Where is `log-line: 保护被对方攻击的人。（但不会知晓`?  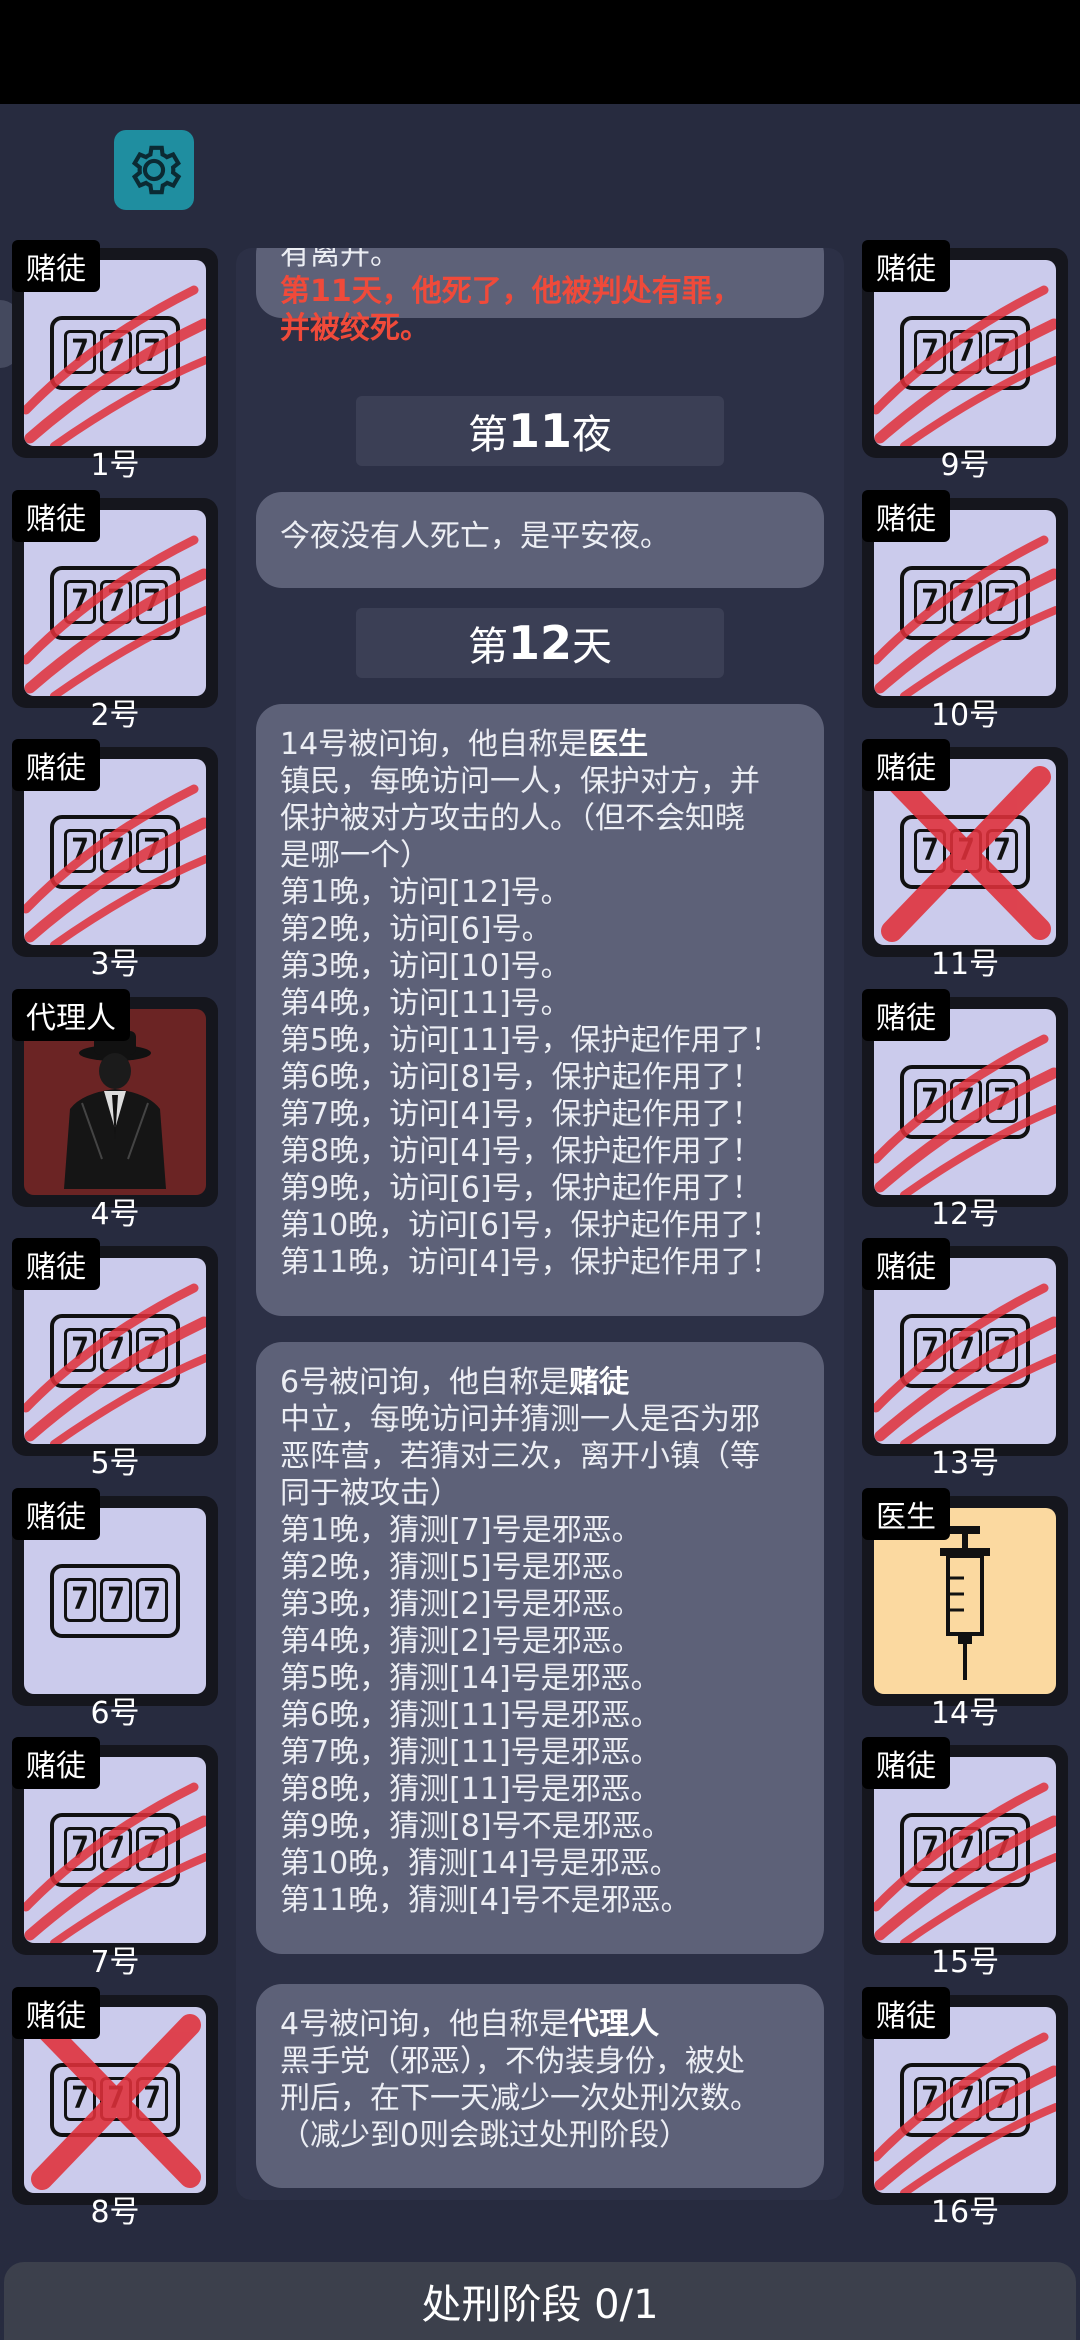 log-line: 保护被对方攻击的人。（但不会知晓 is located at coordinates (512, 818).